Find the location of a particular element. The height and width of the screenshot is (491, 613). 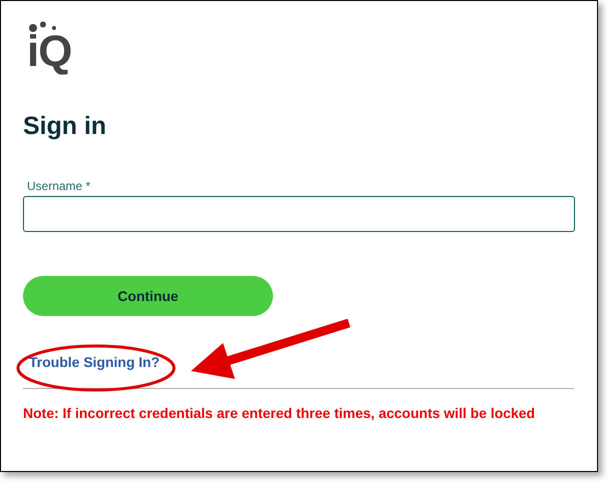

username-field is located at coordinates (299, 214).